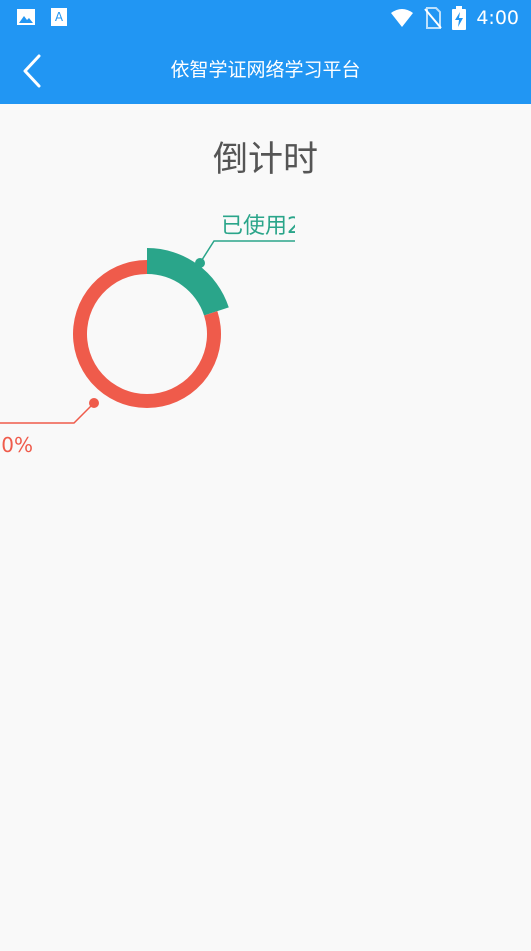 The width and height of the screenshot is (531, 951). I want to click on svg-text: A, so click(59, 17).